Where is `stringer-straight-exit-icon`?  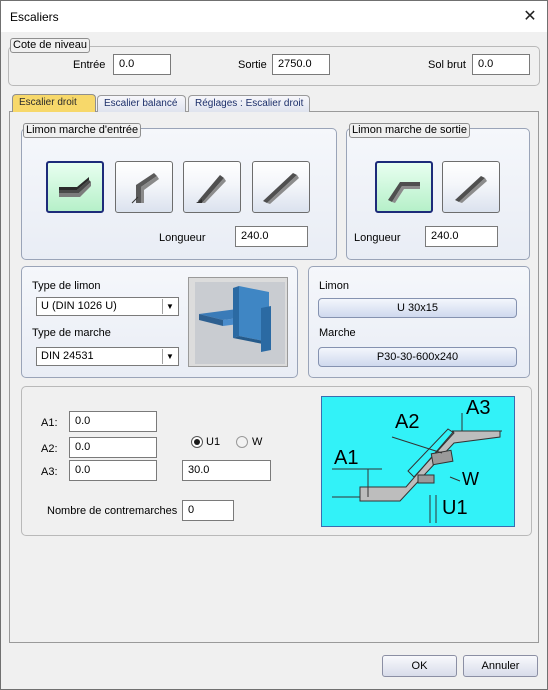 stringer-straight-exit-icon is located at coordinates (471, 187).